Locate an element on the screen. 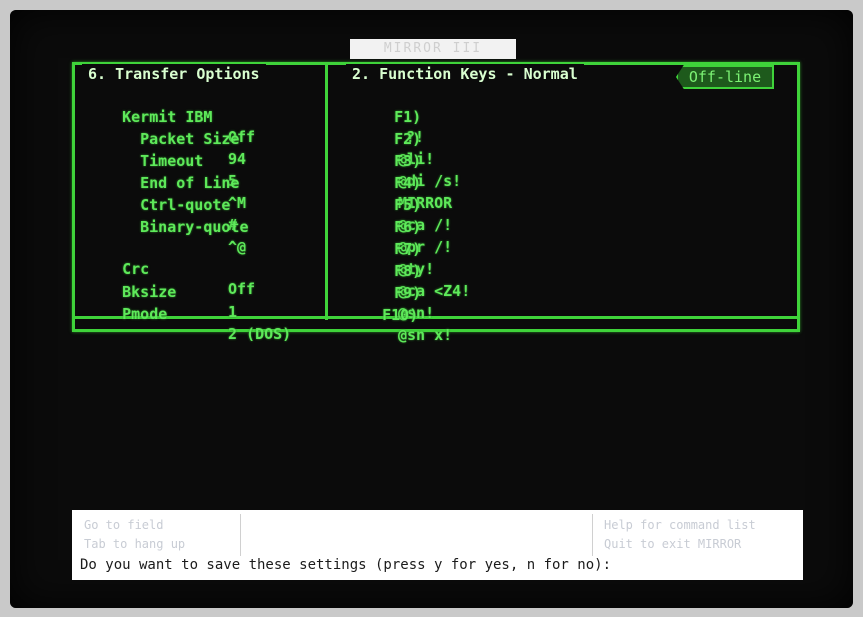 The height and width of the screenshot is (617, 863). option-value: 1 is located at coordinates (233, 312).